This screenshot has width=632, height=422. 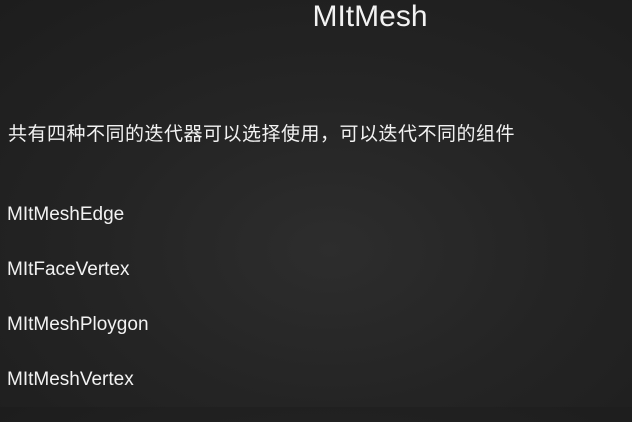 I want to click on iterator-item-mitfacevertex: MItFaceVertex, so click(x=68, y=269).